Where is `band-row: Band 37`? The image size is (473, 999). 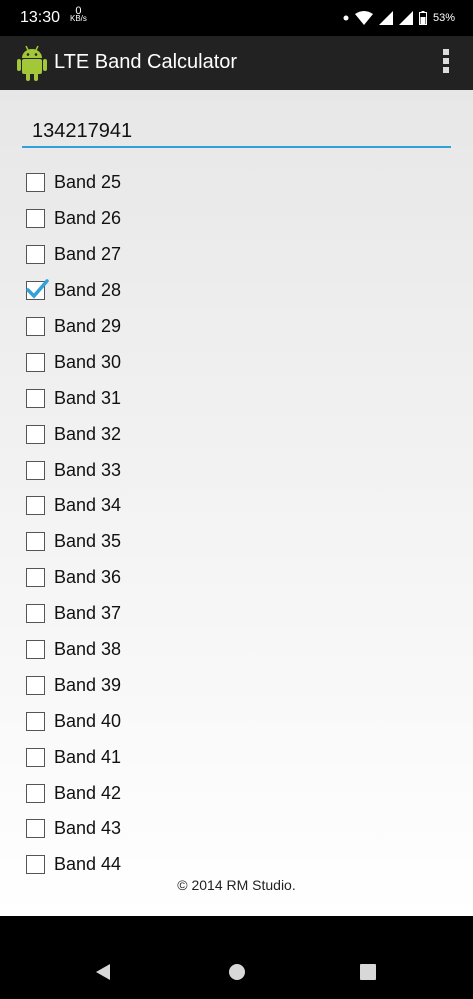
band-row: Band 37 is located at coordinates (176, 614).